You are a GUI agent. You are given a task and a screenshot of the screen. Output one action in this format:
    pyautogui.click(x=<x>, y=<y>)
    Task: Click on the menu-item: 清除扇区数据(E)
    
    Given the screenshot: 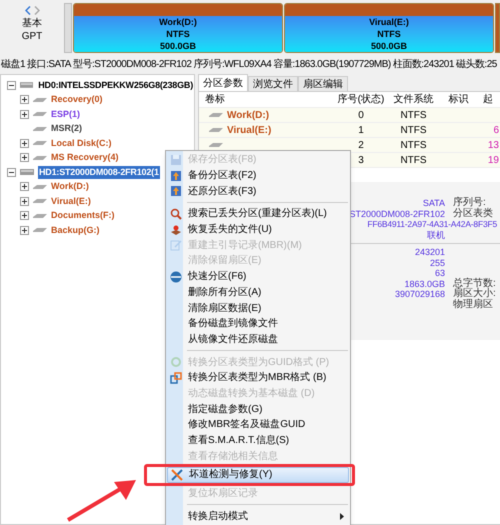 What is the action you would take?
    pyautogui.click(x=258, y=308)
    